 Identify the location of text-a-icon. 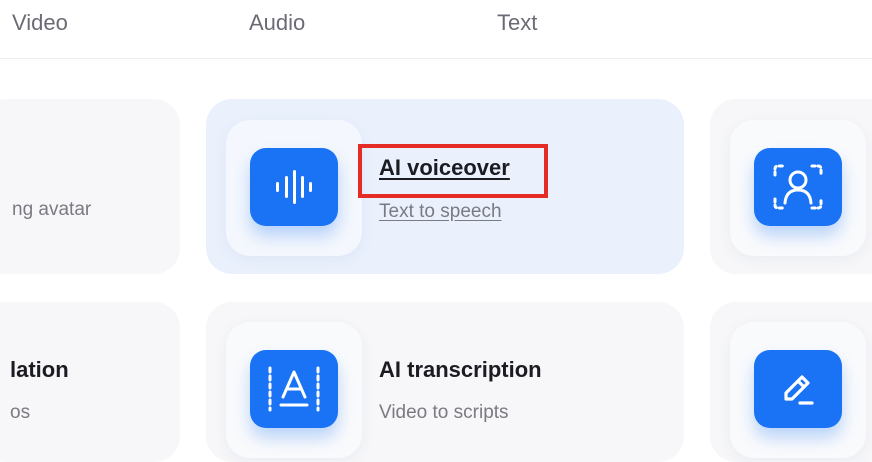
(294, 389).